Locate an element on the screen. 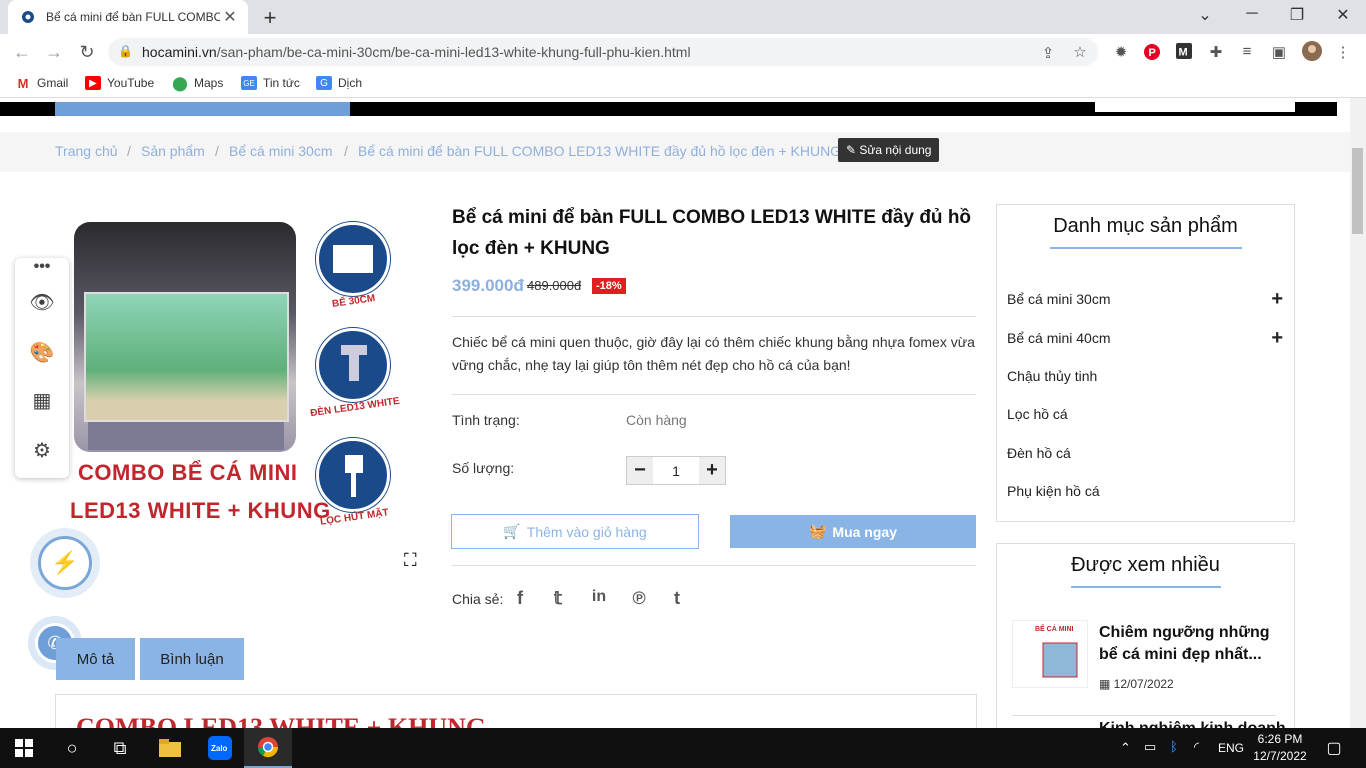  palette-icon: 🎨 is located at coordinates (42, 352).